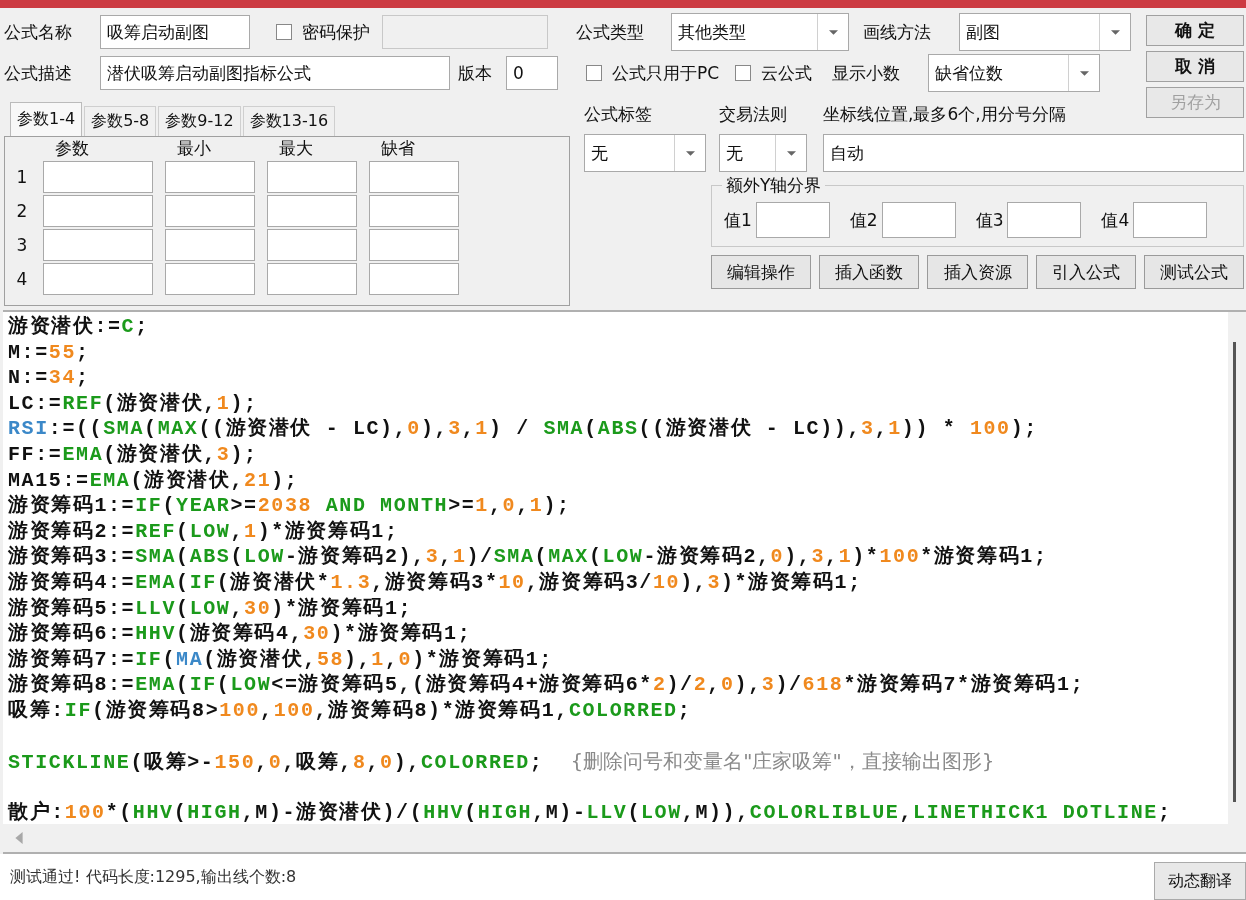 This screenshot has height=900, width=1246. I want to click on tab: 参数9-12, so click(199, 121).